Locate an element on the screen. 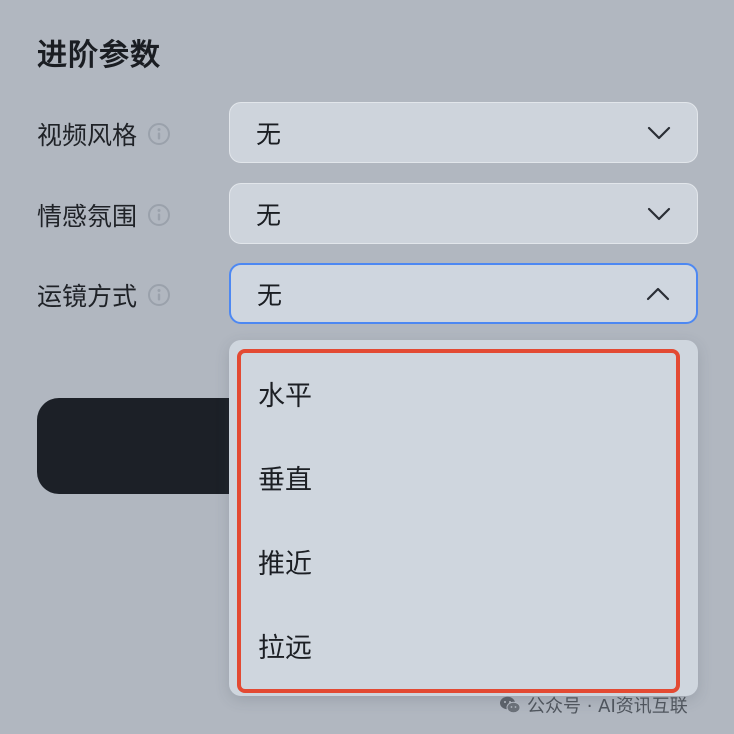  field-label-camera-movement: 运镜方式 is located at coordinates (104, 295).